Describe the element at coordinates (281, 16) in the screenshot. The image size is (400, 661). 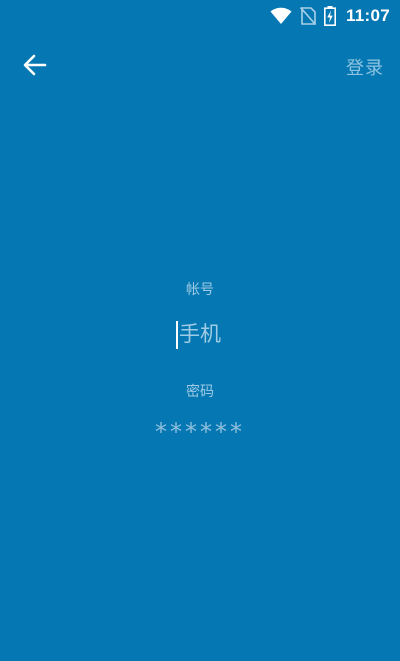
I see `wifi-icon` at that location.